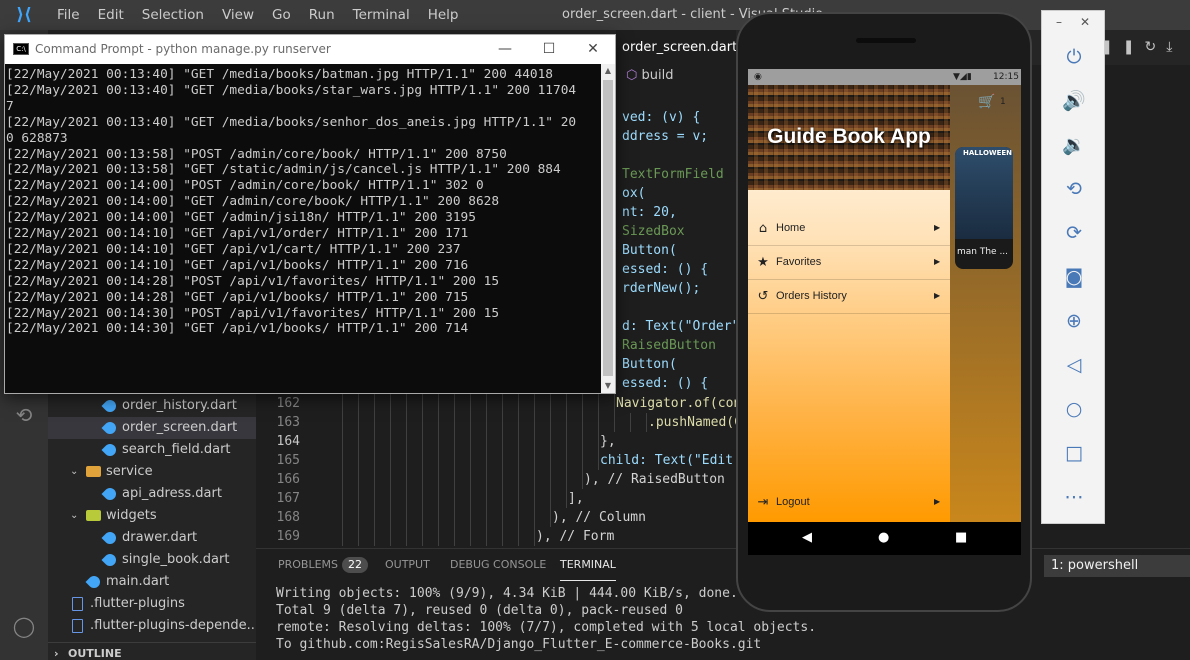  Describe the element at coordinates (608, 441) in the screenshot. I see `code-line: },` at that location.